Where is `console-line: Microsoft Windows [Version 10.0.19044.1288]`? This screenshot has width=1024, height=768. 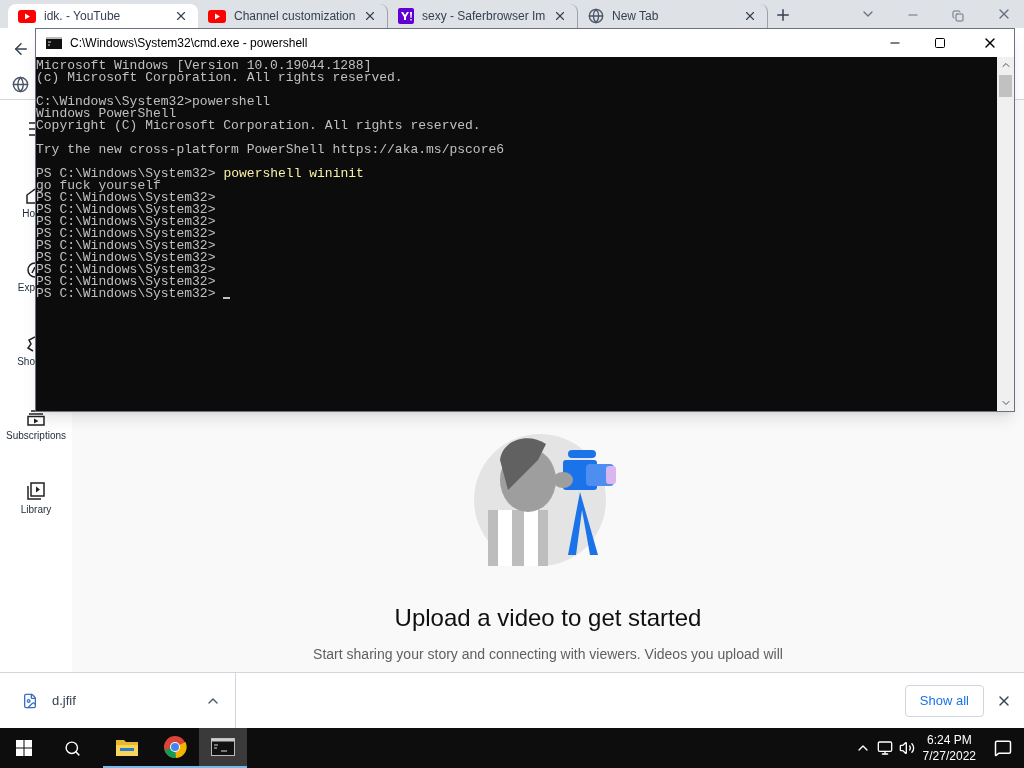
console-line: Microsoft Windows [Version 10.0.19044.1288] is located at coordinates (204, 66).